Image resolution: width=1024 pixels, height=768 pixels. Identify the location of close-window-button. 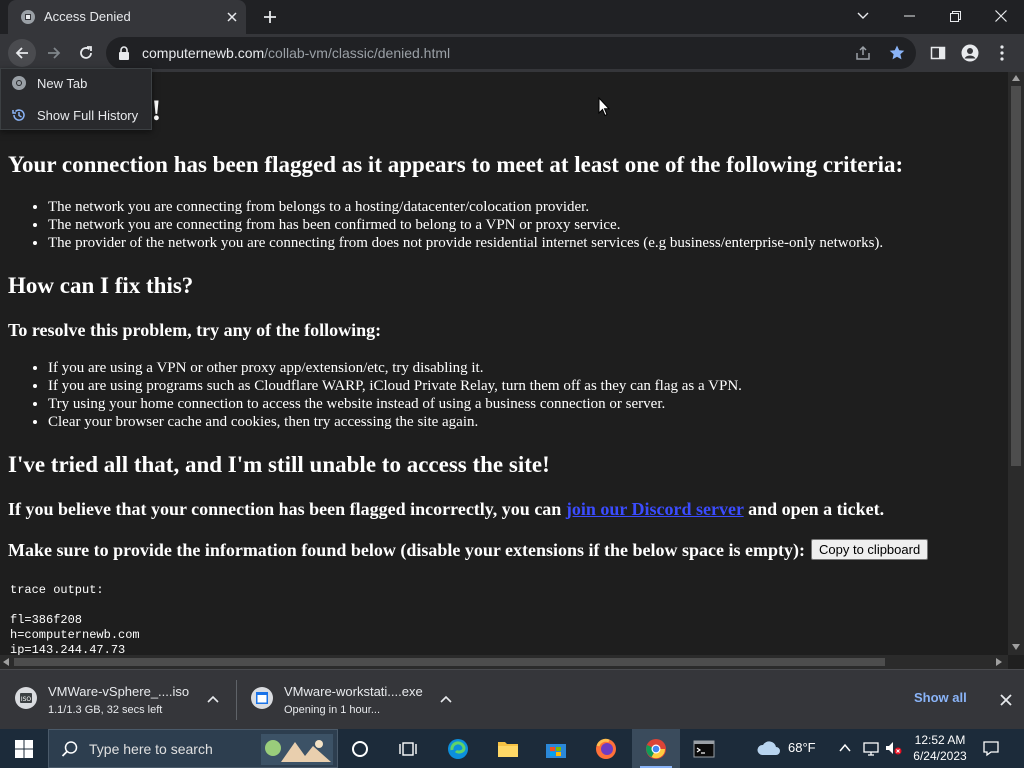
(1001, 16).